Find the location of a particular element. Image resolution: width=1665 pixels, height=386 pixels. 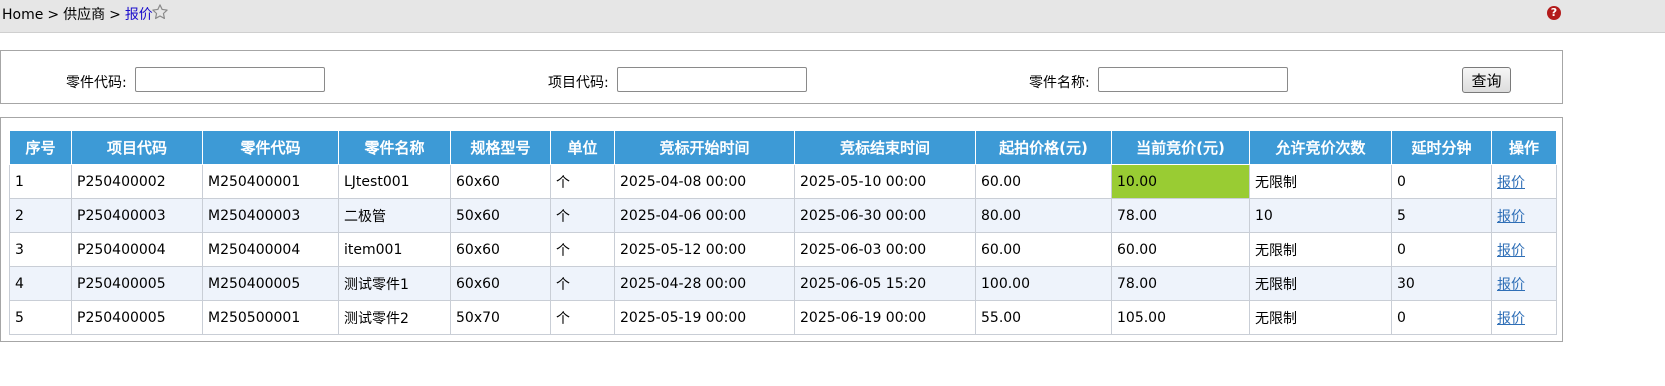

table-cell: P250400002 is located at coordinates (137, 181).